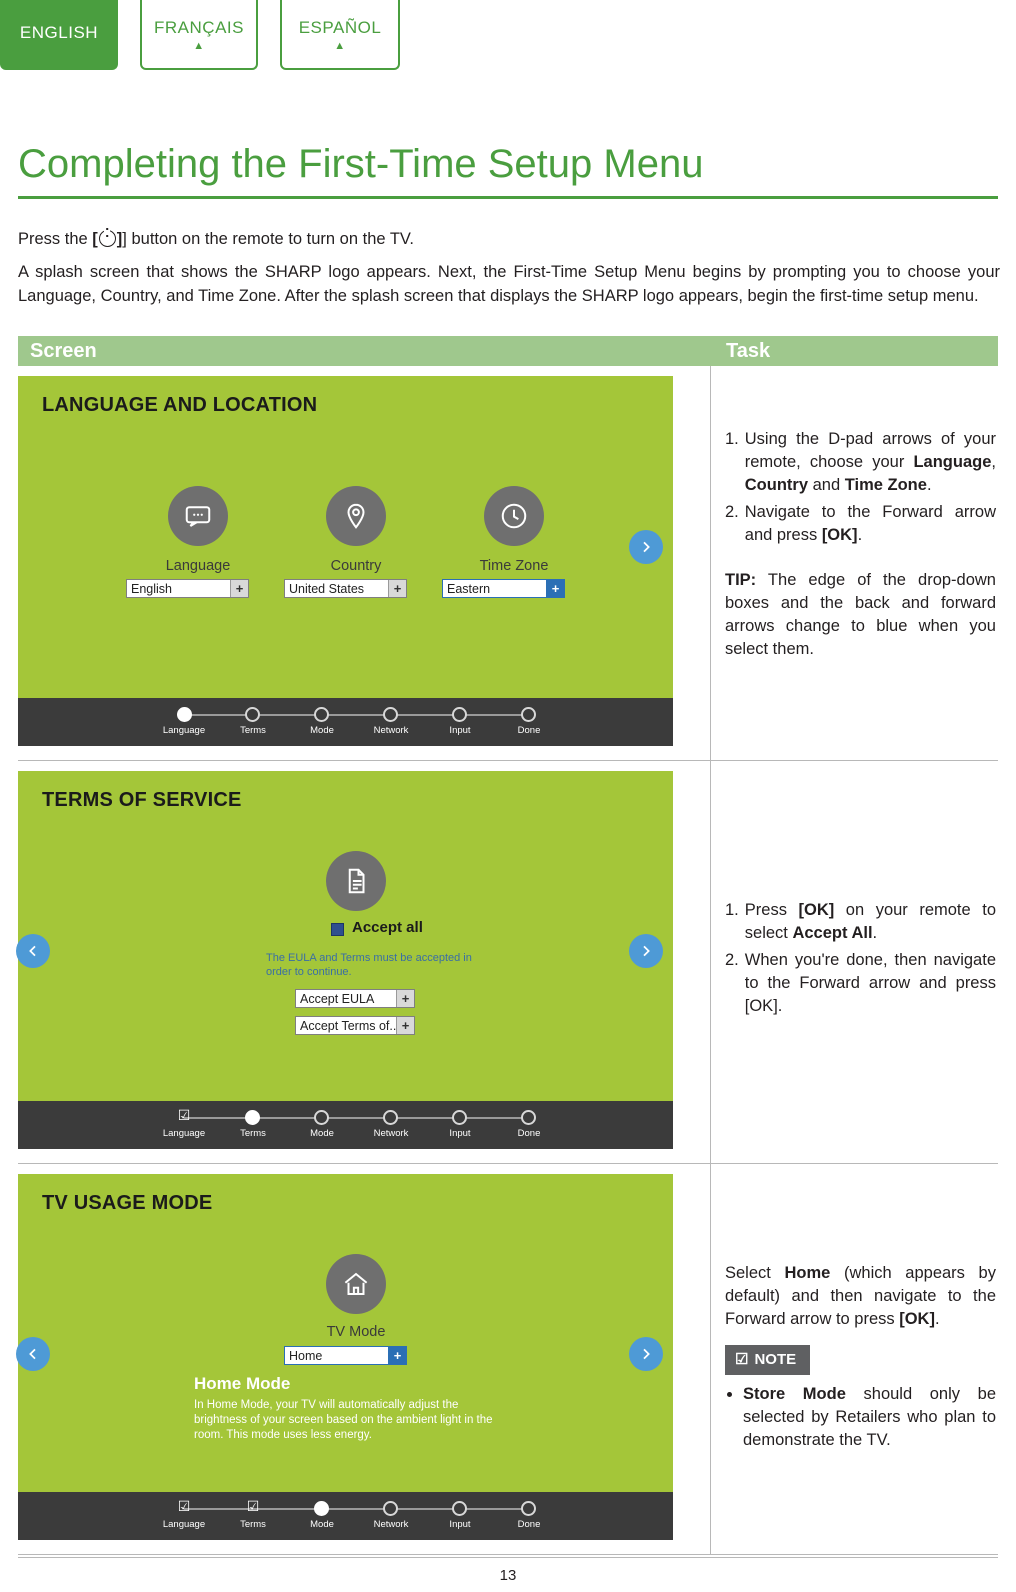 The width and height of the screenshot is (1016, 1592). I want to click on tab-espanol-label: ESPAÑOL, so click(340, 27).